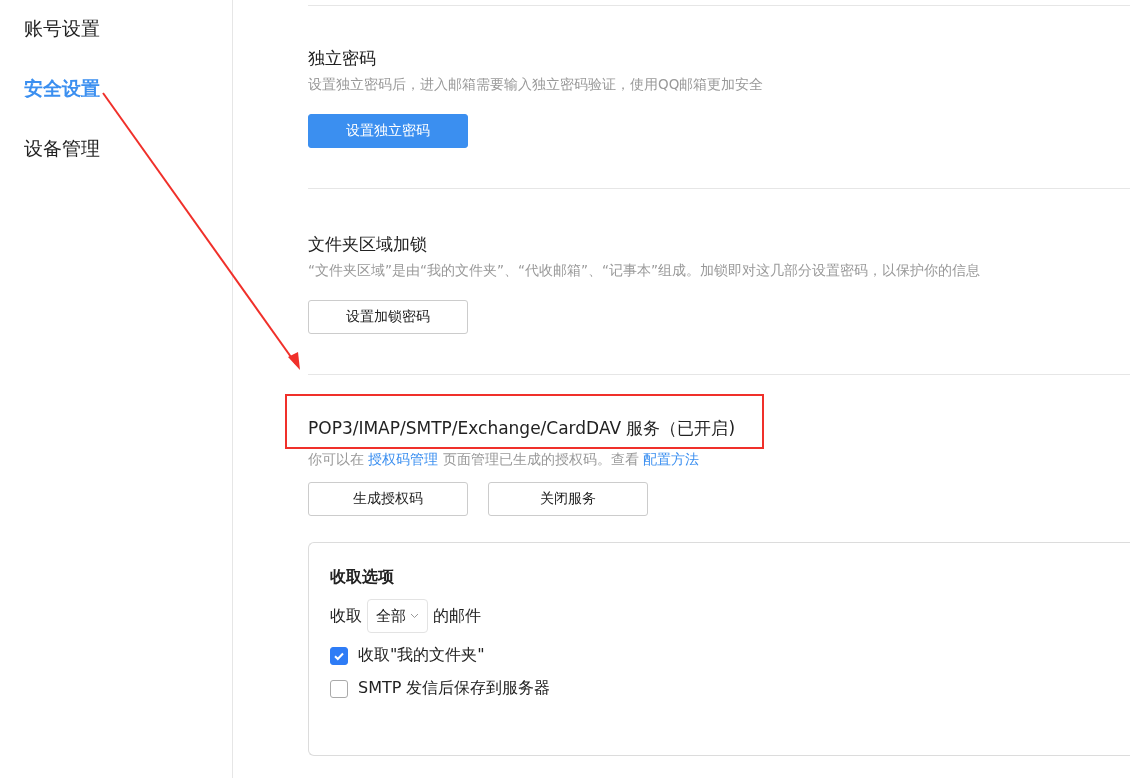 This screenshot has height=778, width=1130. What do you see at coordinates (388, 499) in the screenshot?
I see `action-button: 生成授权码` at bounding box center [388, 499].